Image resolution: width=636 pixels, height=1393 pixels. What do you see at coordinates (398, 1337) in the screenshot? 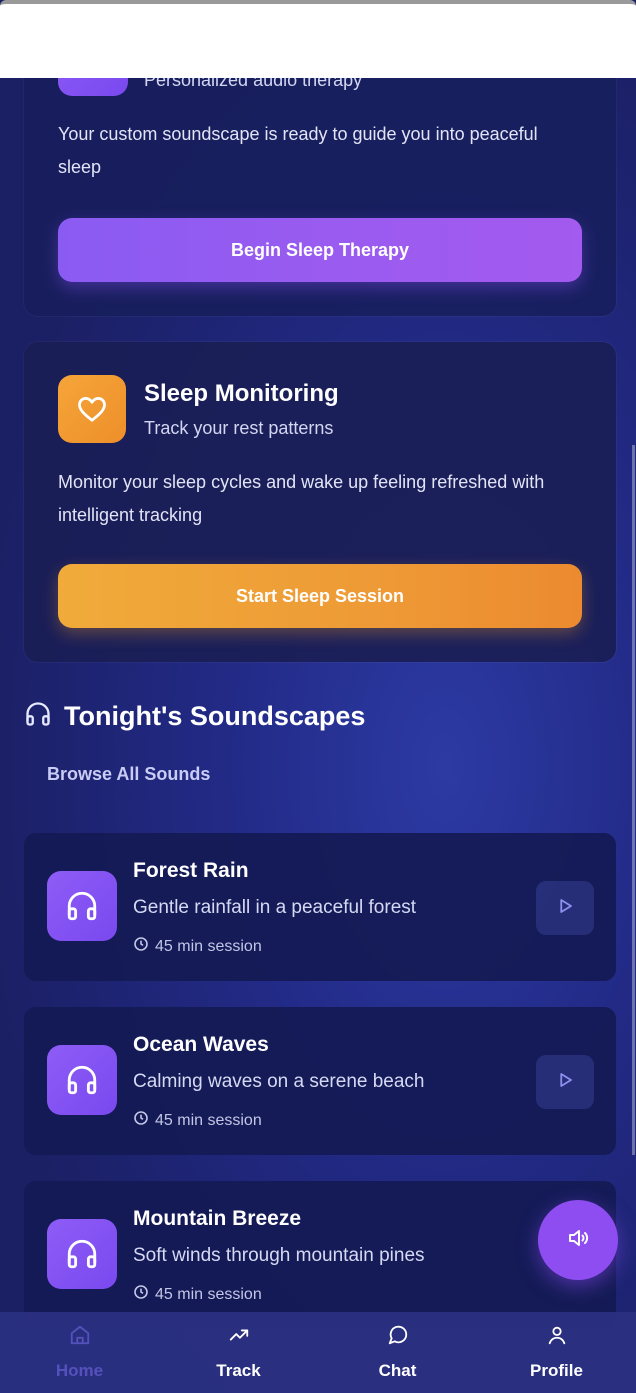
I see `chat-icon` at bounding box center [398, 1337].